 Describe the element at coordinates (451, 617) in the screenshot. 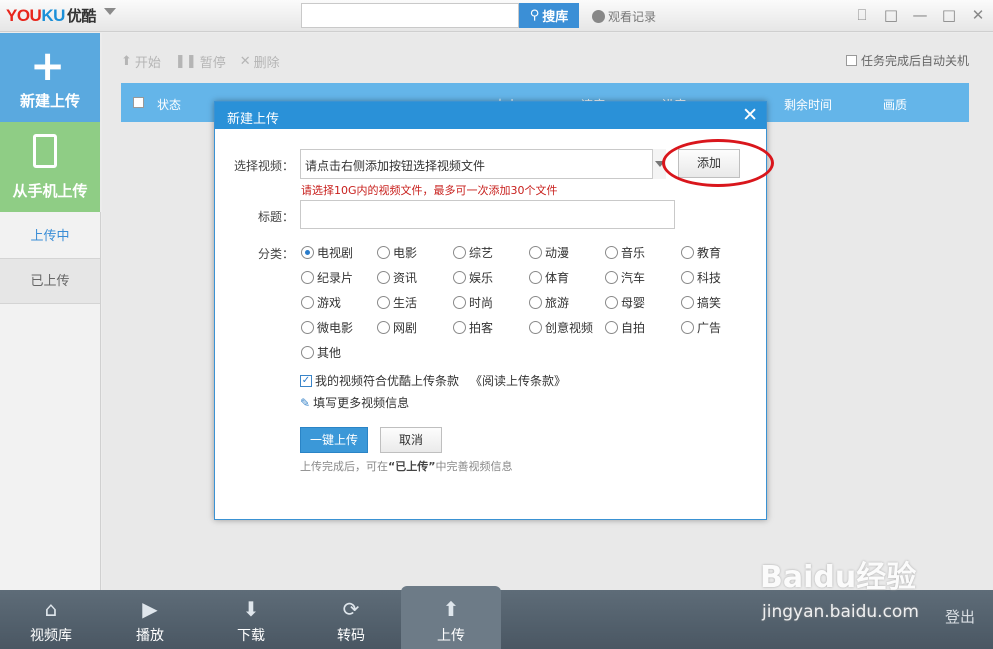

I see `nav-upload: ⬆ 上传` at that location.